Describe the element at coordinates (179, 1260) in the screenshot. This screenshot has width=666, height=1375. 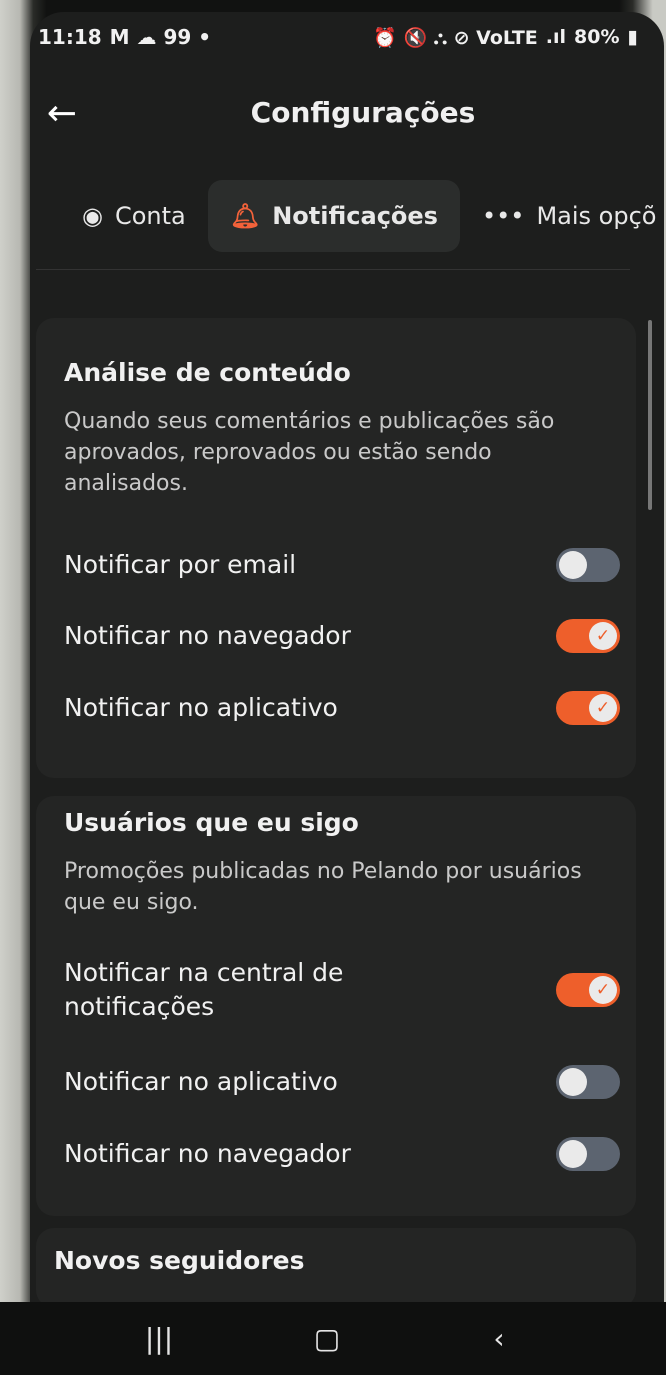
I see `section-title: Novos seguidores` at that location.